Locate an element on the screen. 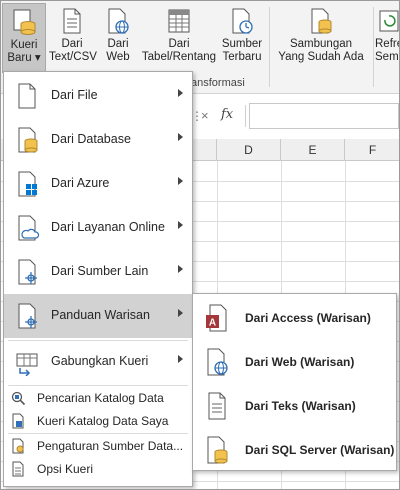 The image size is (400, 490). menu-item-from-database: Dari Database is located at coordinates (98, 140).